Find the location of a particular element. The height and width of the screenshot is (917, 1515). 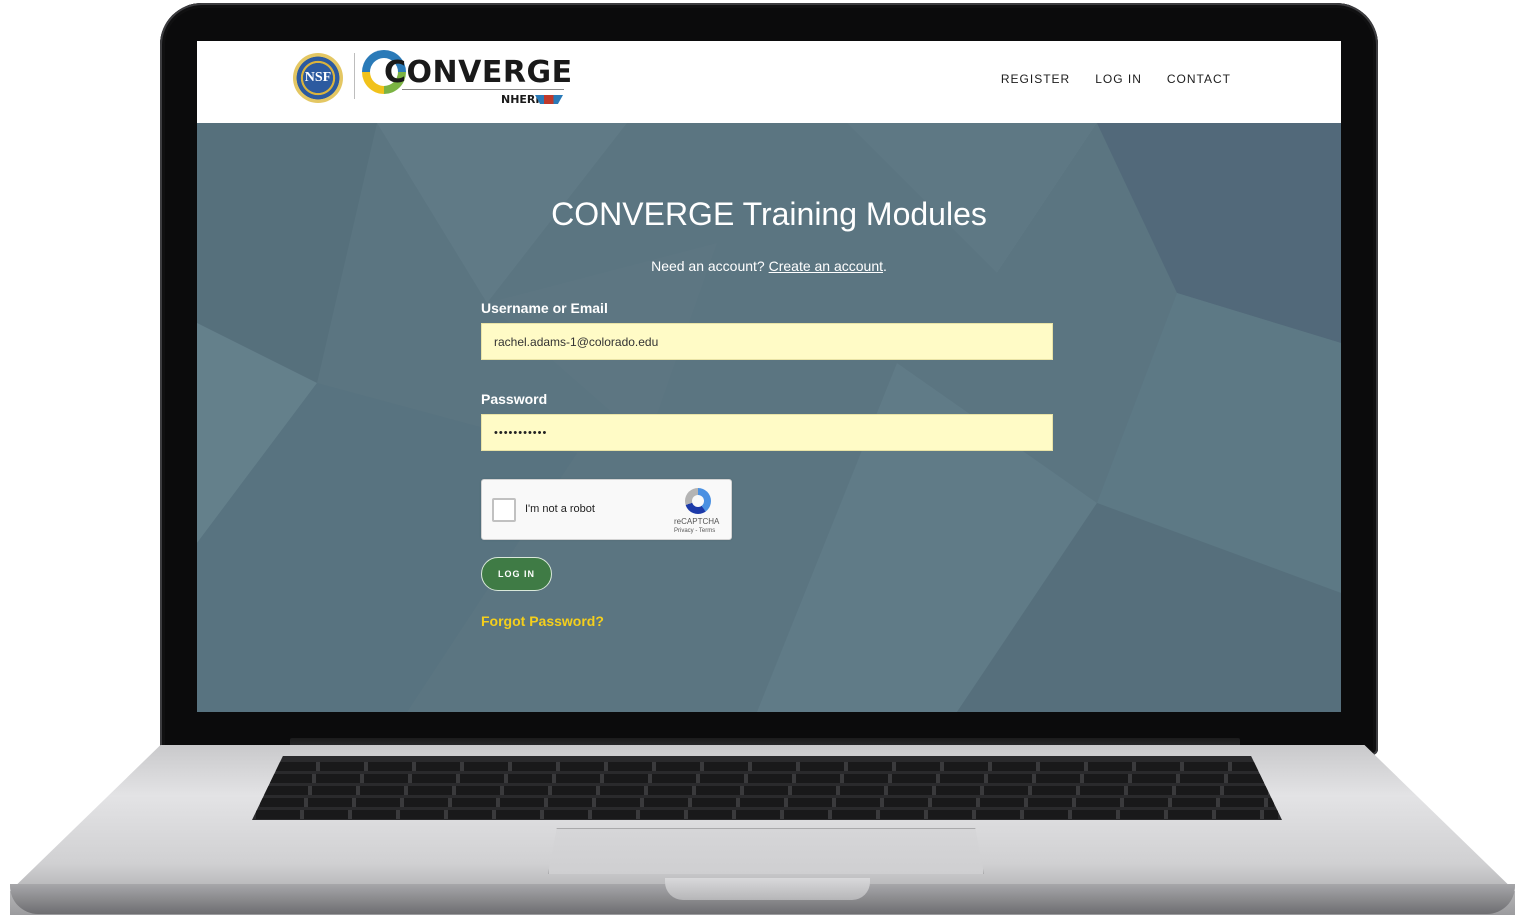

username-label: Username or Email is located at coordinates (544, 308).